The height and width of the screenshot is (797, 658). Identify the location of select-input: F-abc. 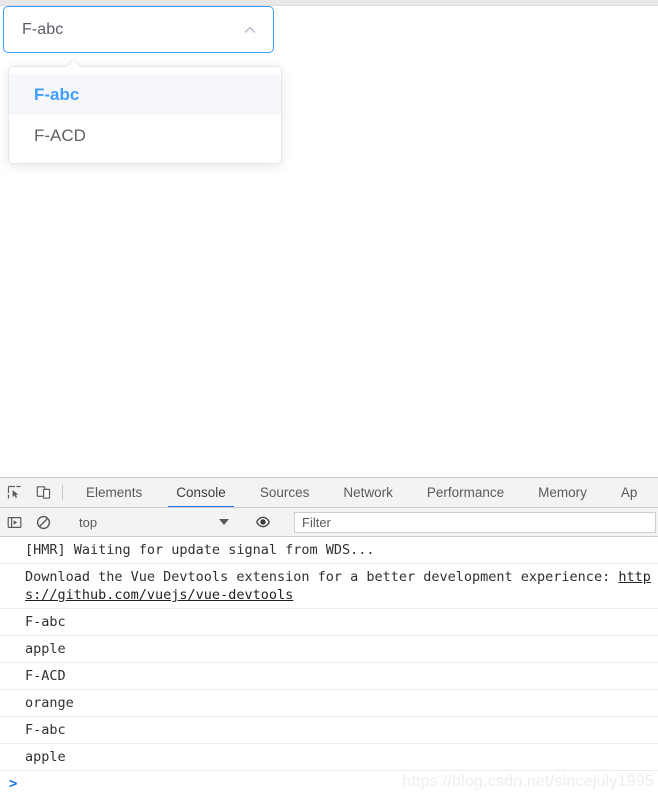
(138, 29).